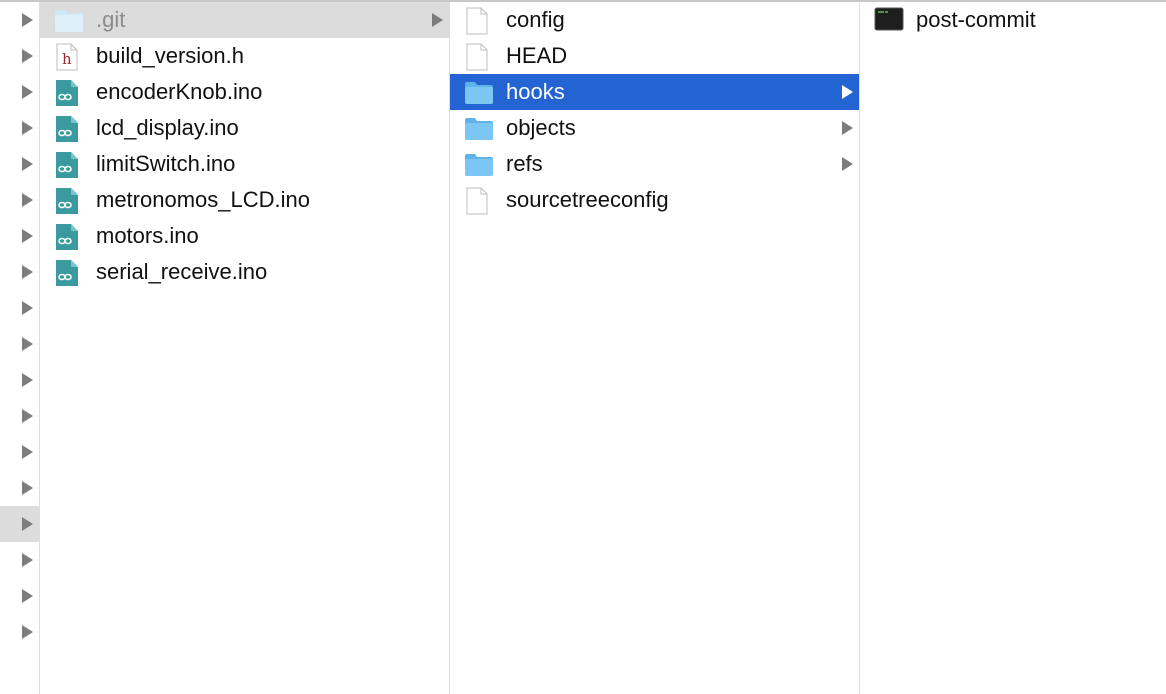 This screenshot has width=1166, height=694. What do you see at coordinates (654, 20) in the screenshot?
I see `list-item-file: config` at bounding box center [654, 20].